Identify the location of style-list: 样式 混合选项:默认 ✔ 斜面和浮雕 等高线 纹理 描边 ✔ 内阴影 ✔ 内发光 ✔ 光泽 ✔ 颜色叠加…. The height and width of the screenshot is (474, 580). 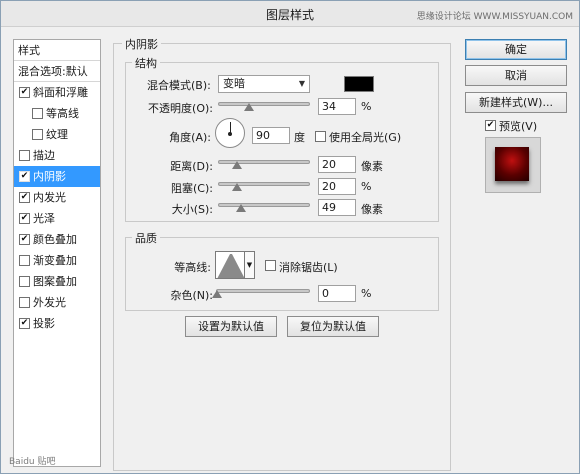
(57, 253).